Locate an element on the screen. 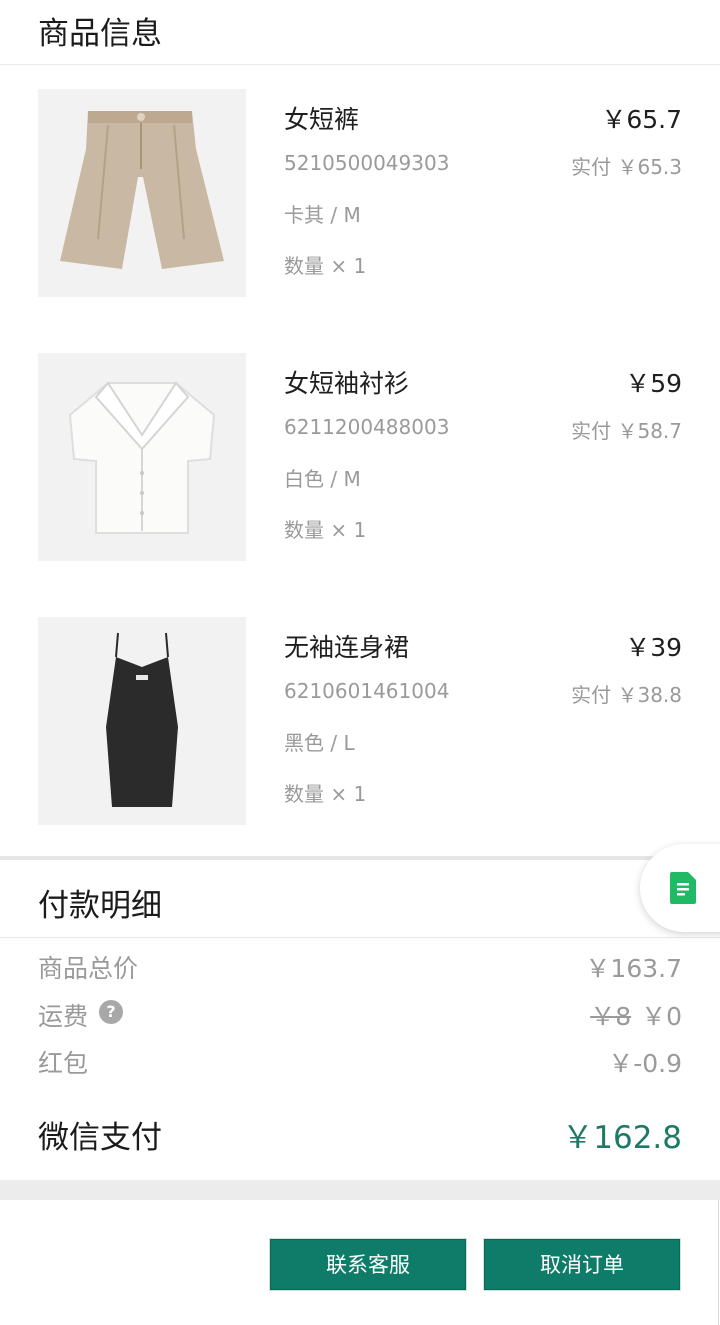 The image size is (720, 1325). red-packet-label: 红包 is located at coordinates (63, 1063).